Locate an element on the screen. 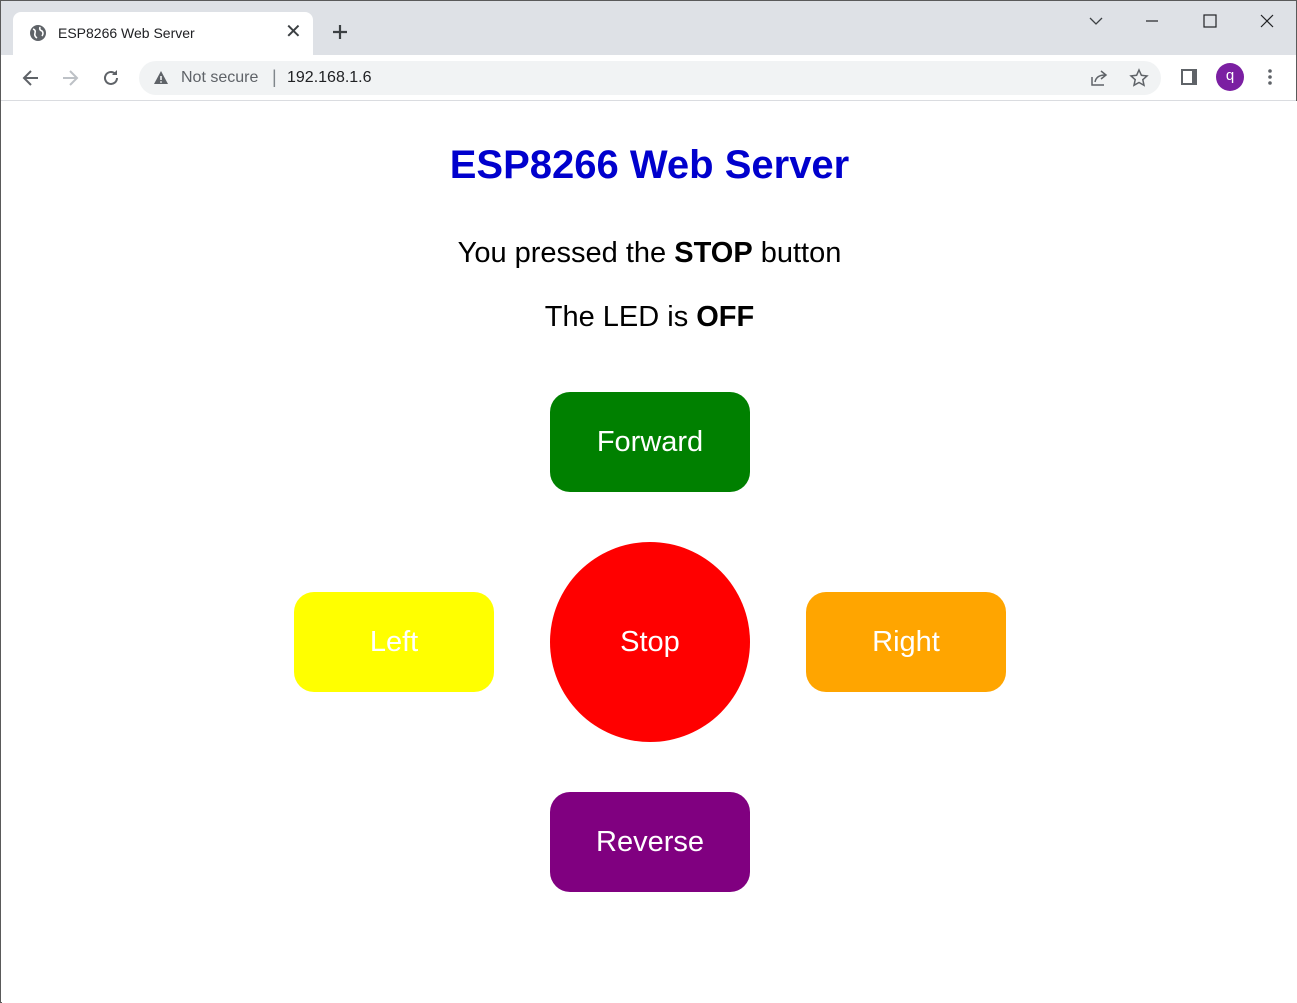 The width and height of the screenshot is (1297, 1003). reload-icon is located at coordinates (111, 78).